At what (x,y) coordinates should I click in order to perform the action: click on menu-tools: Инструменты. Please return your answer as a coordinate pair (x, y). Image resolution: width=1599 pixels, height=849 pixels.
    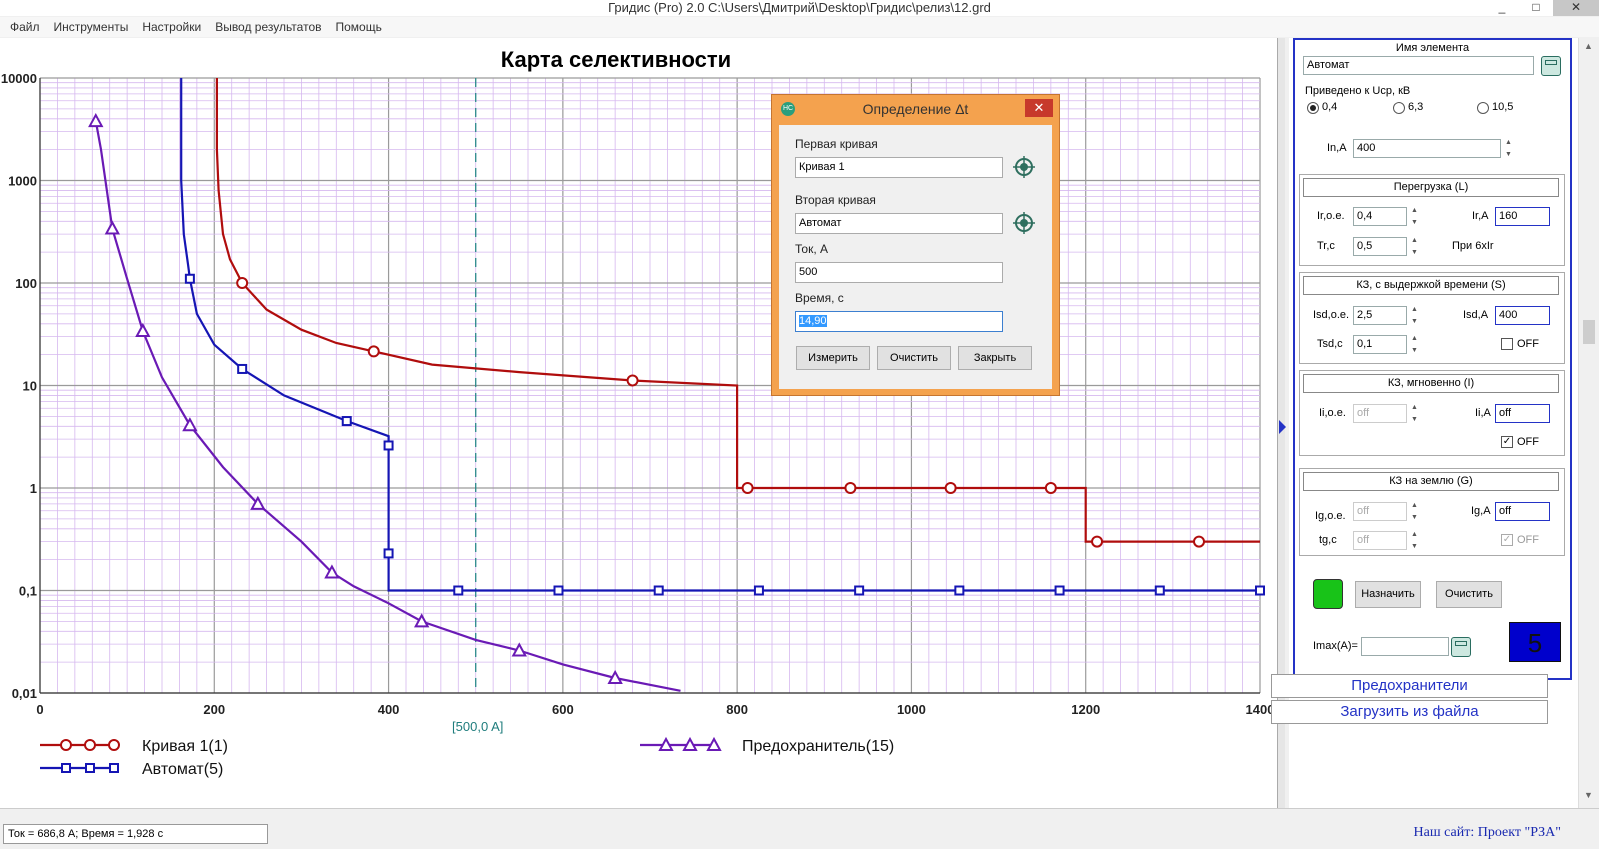
    Looking at the image, I should click on (91, 27).